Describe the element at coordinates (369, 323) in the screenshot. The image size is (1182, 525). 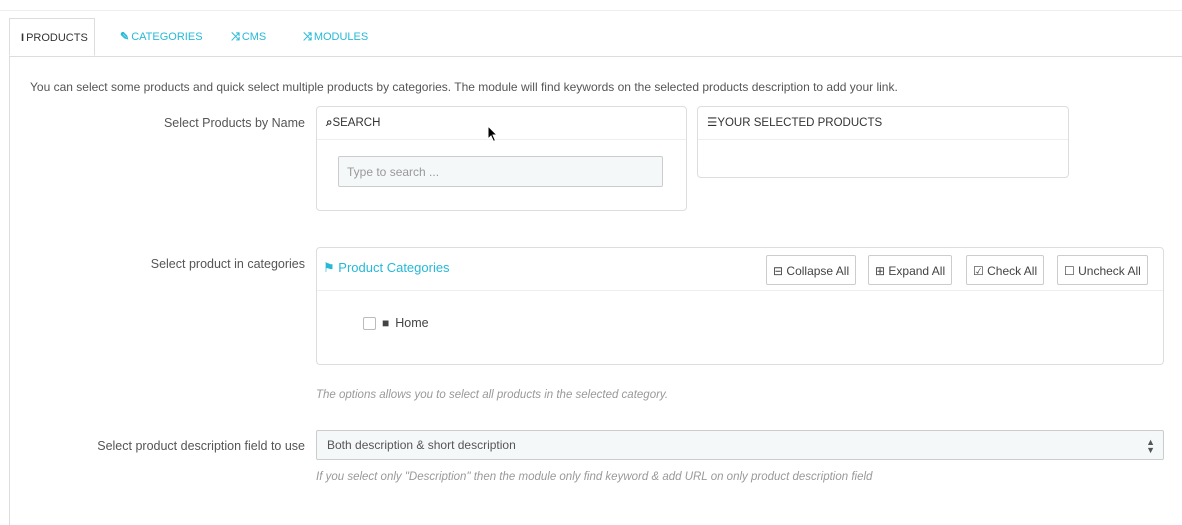
I see `tree-checkbox` at that location.